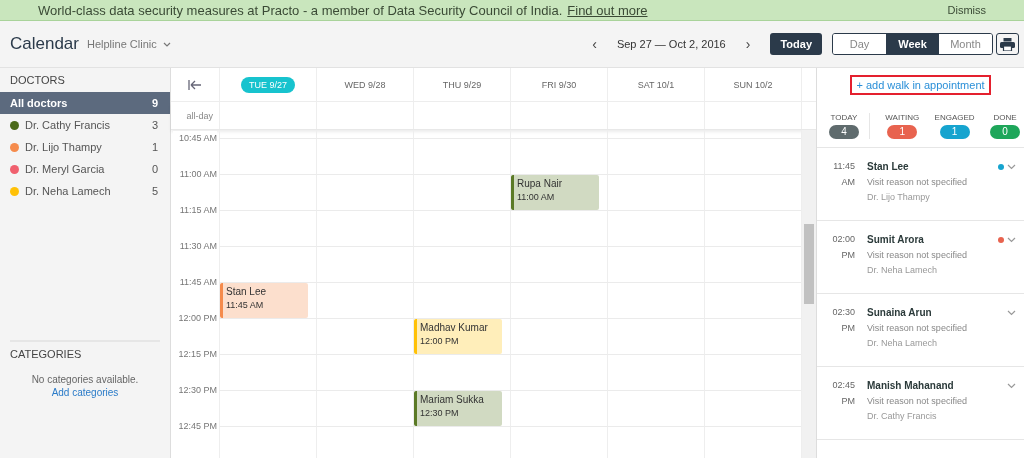  What do you see at coordinates (796, 44) in the screenshot?
I see `today-button: Today` at bounding box center [796, 44].